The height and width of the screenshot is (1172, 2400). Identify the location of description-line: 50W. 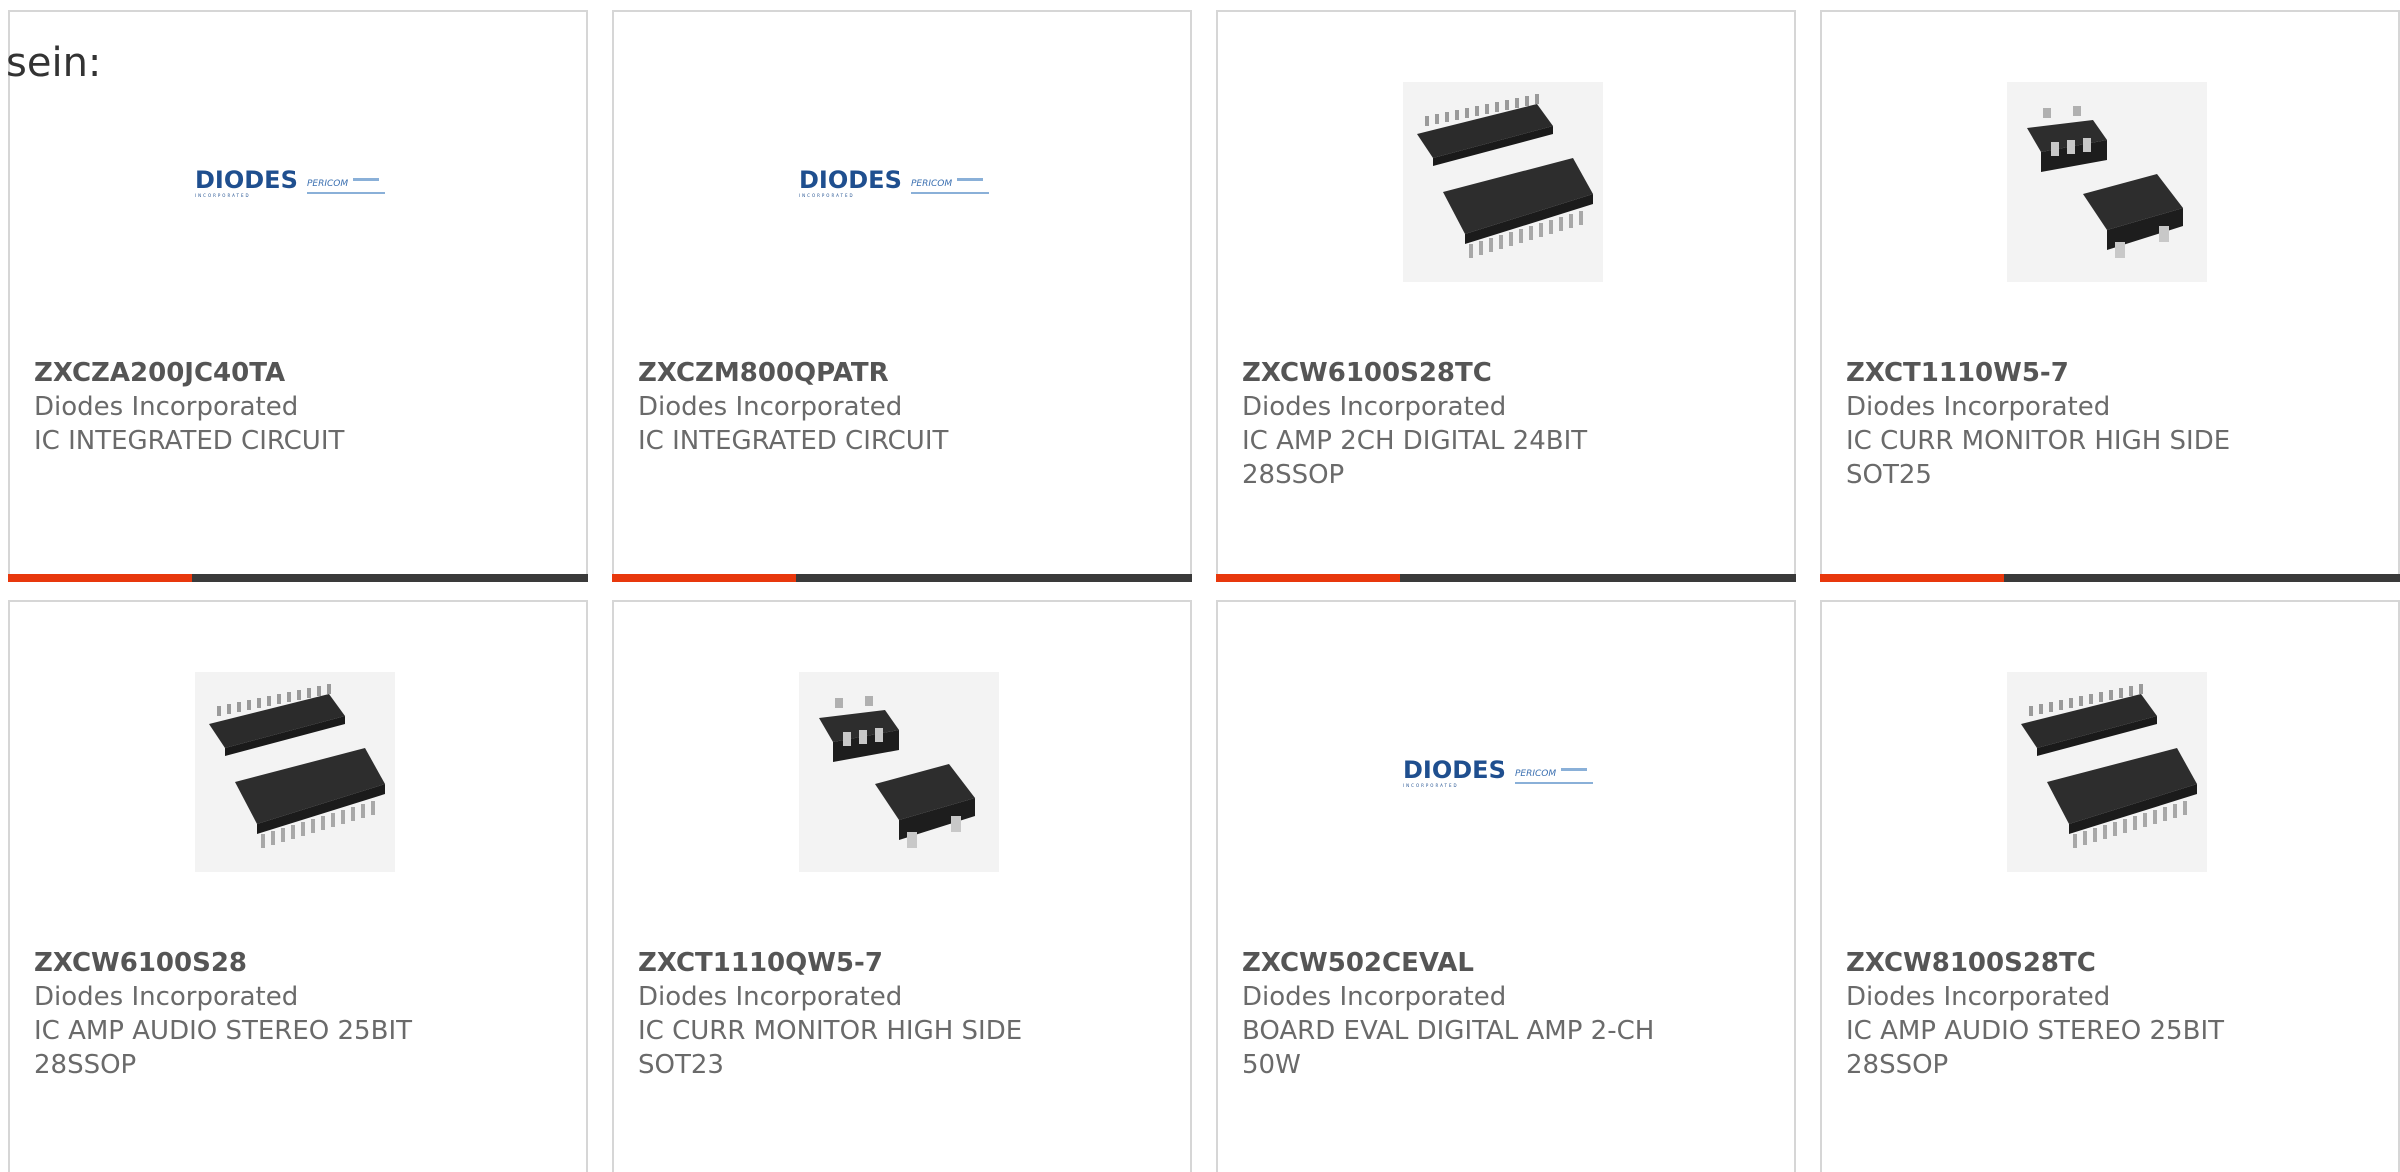
(1271, 1065).